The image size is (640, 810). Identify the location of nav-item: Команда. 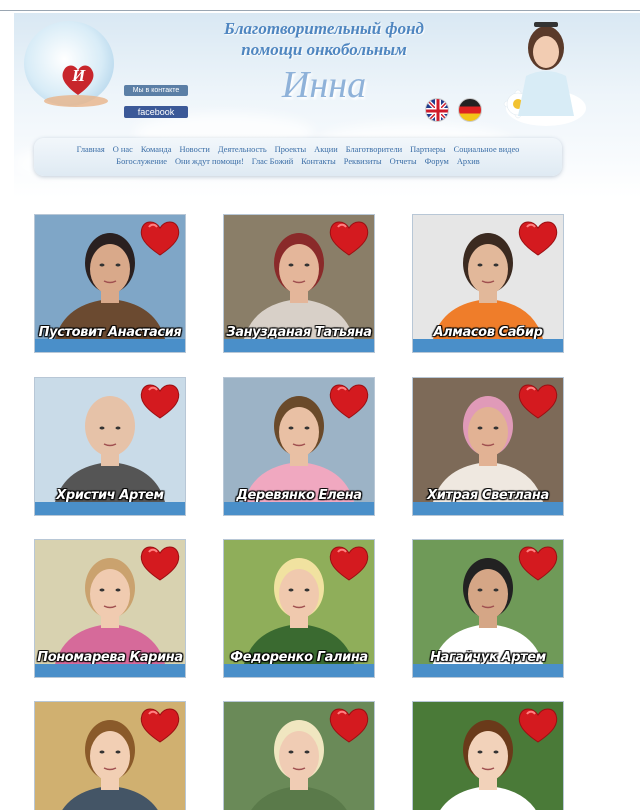
(156, 149).